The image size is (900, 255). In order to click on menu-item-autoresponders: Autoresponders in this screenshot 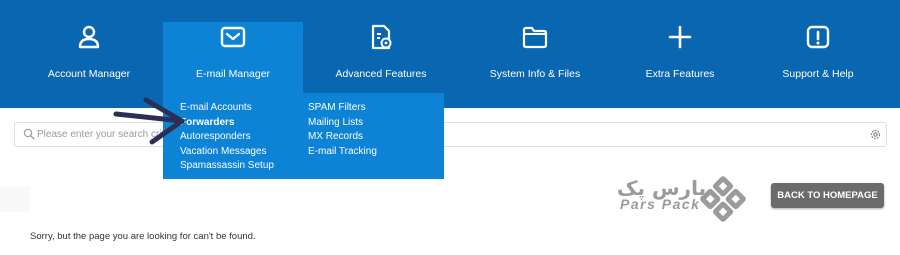, I will do `click(227, 137)`.